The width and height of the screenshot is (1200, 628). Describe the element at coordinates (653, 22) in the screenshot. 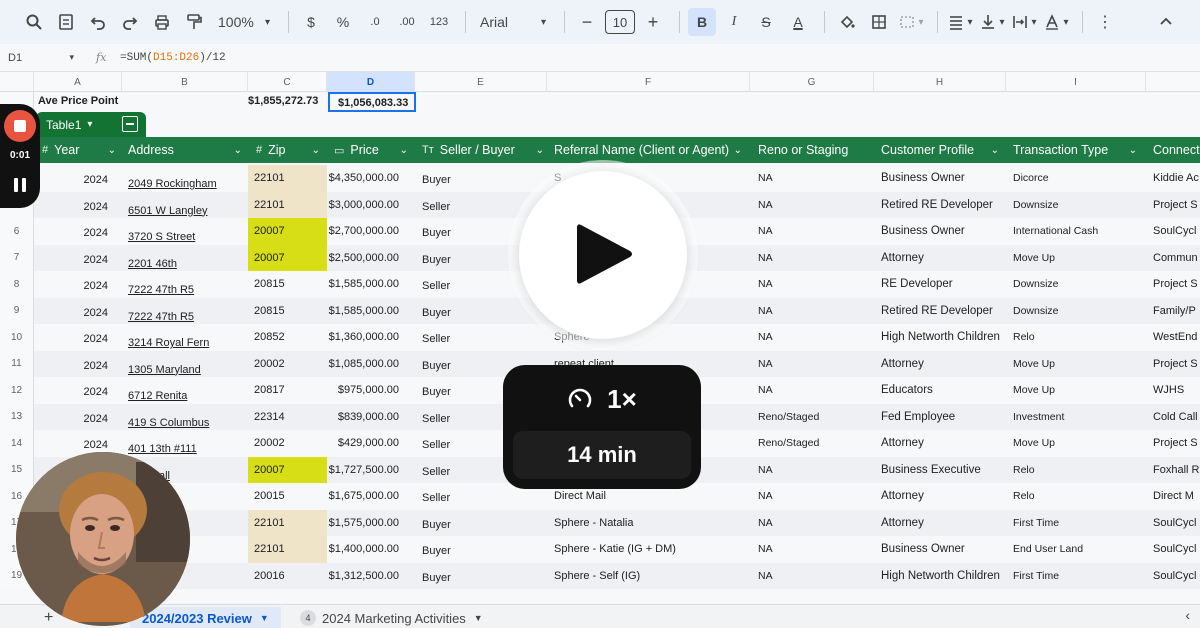

I see `font-size-increase-button: +` at that location.